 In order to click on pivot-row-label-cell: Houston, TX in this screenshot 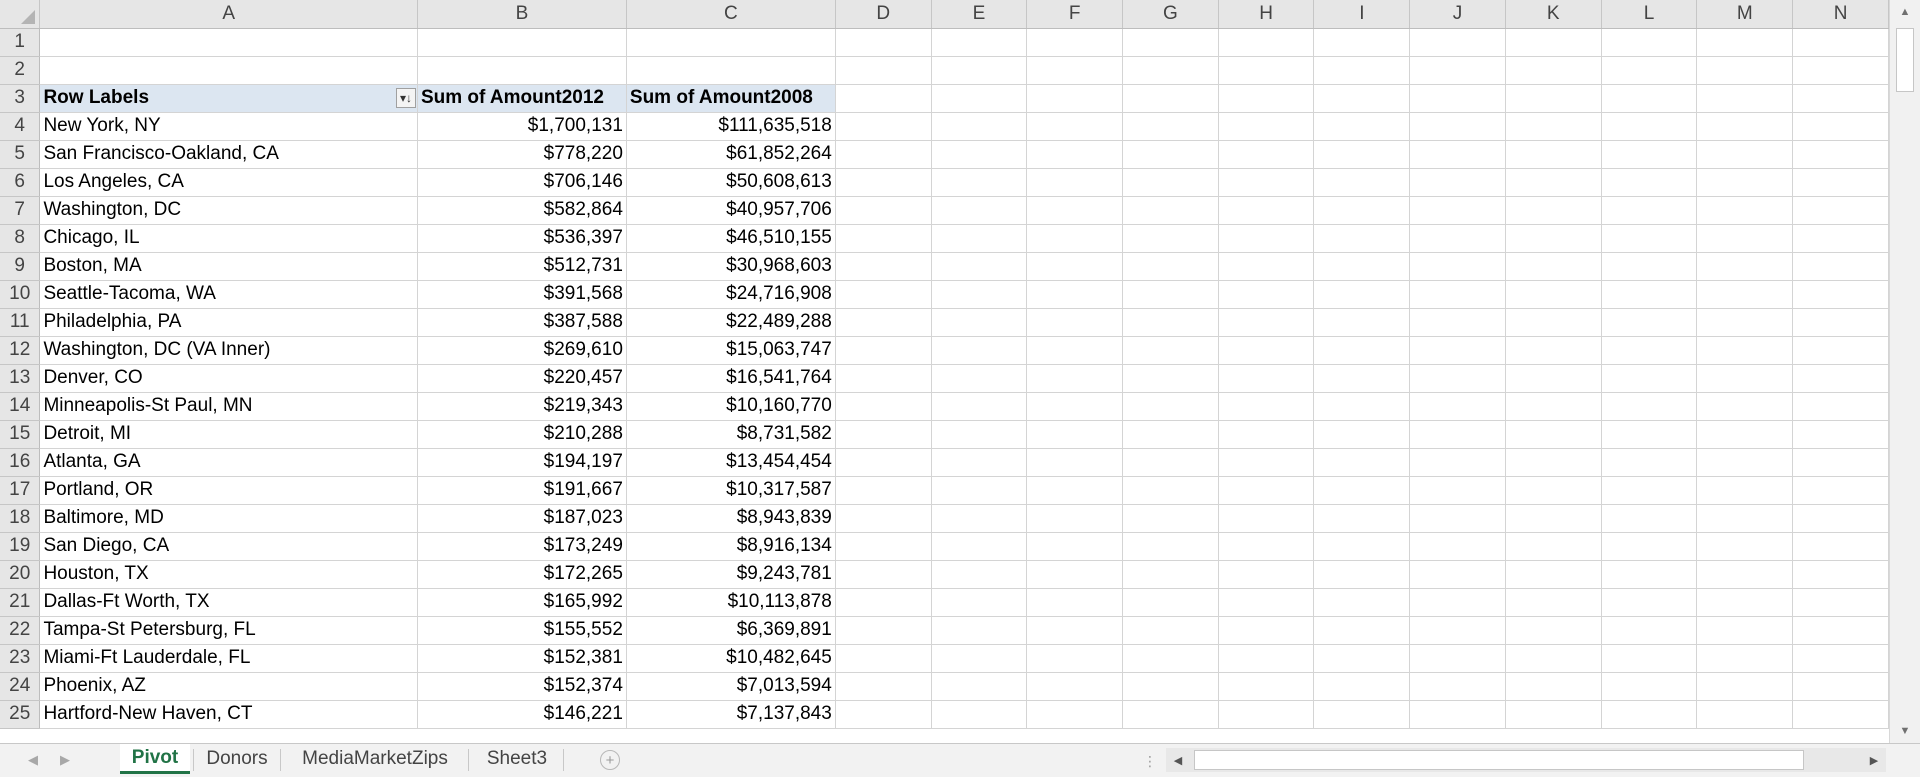, I will do `click(228, 574)`.